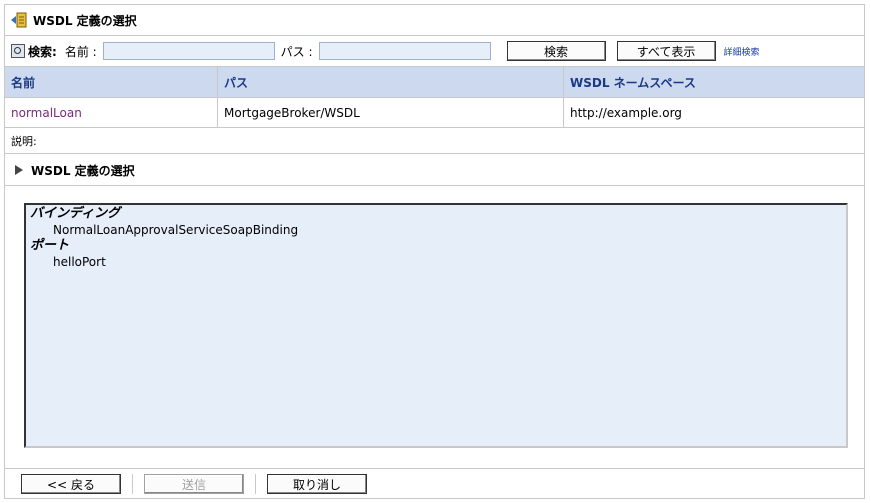  I want to click on search-bar: 検索: 名前 : パス : 検索 すべて表示 詳細検索, so click(434, 51).